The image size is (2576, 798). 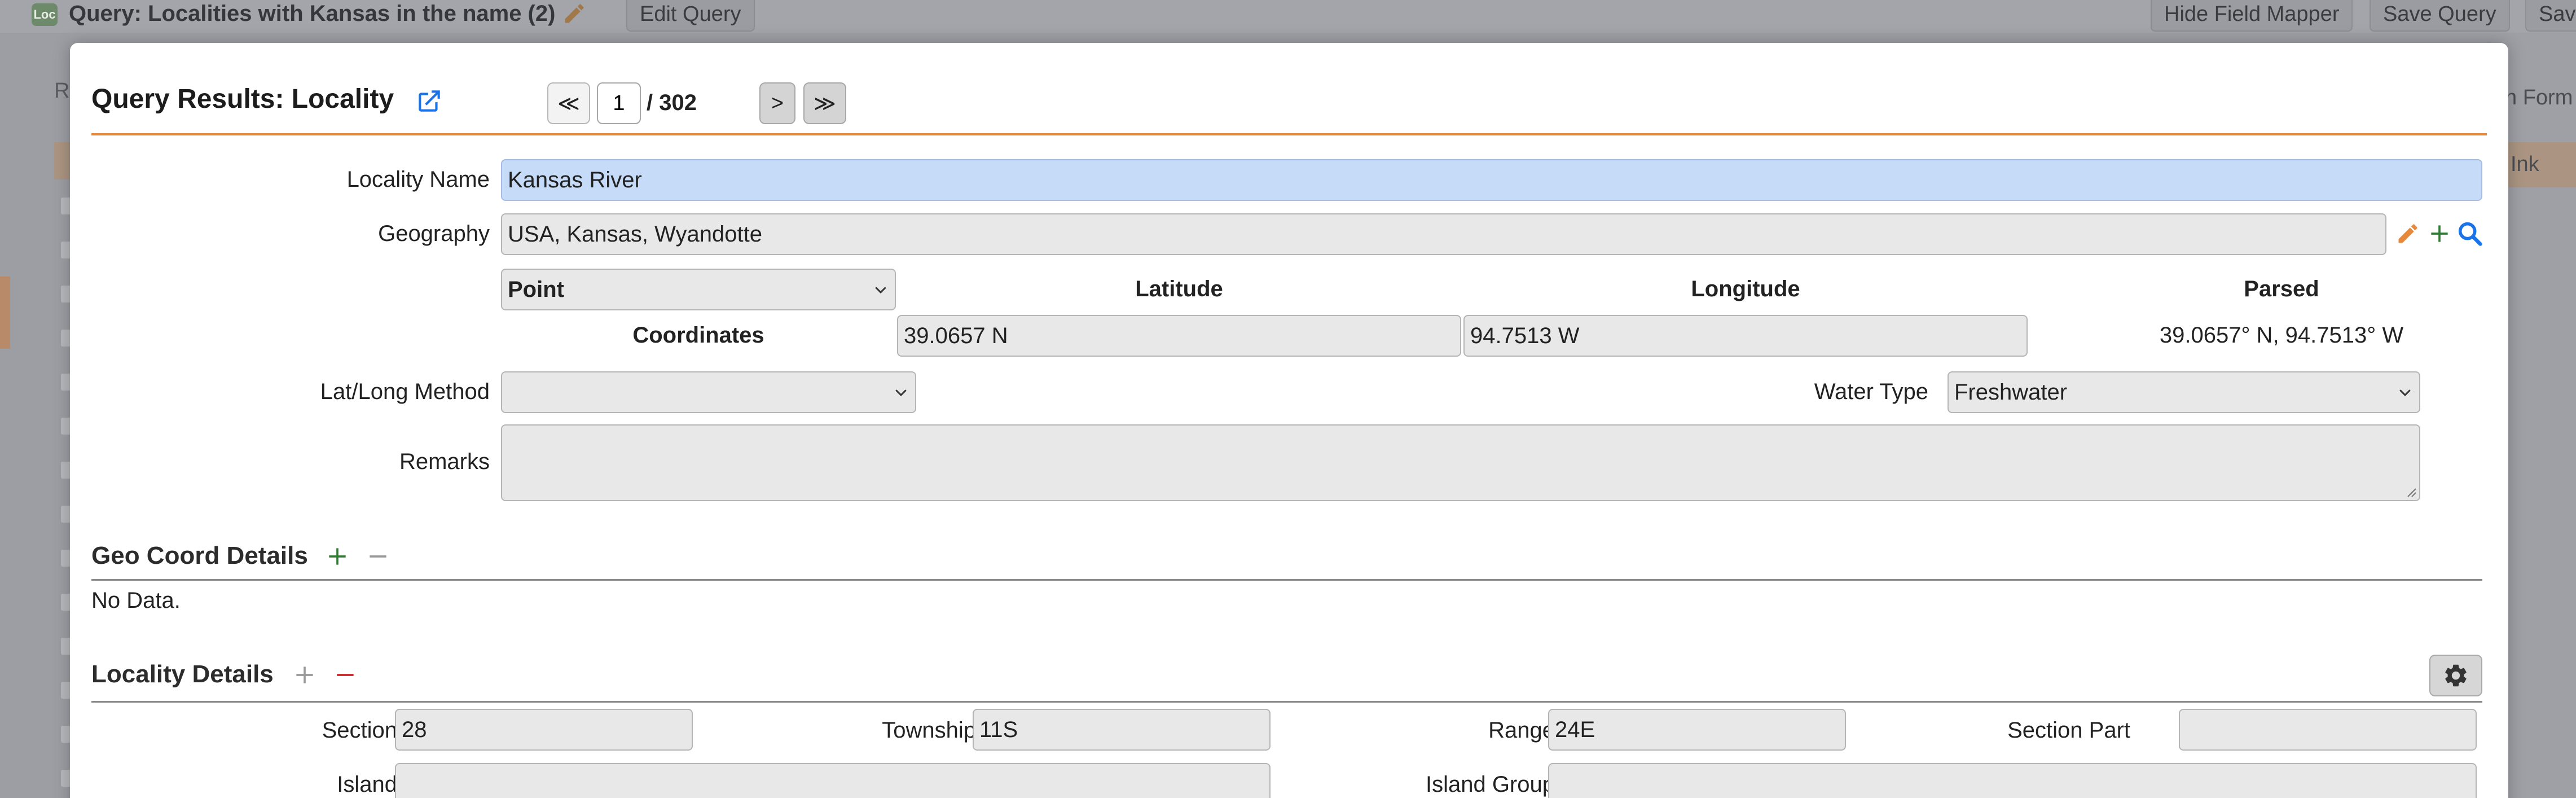 What do you see at coordinates (1461, 462) in the screenshot?
I see `remarks-textarea` at bounding box center [1461, 462].